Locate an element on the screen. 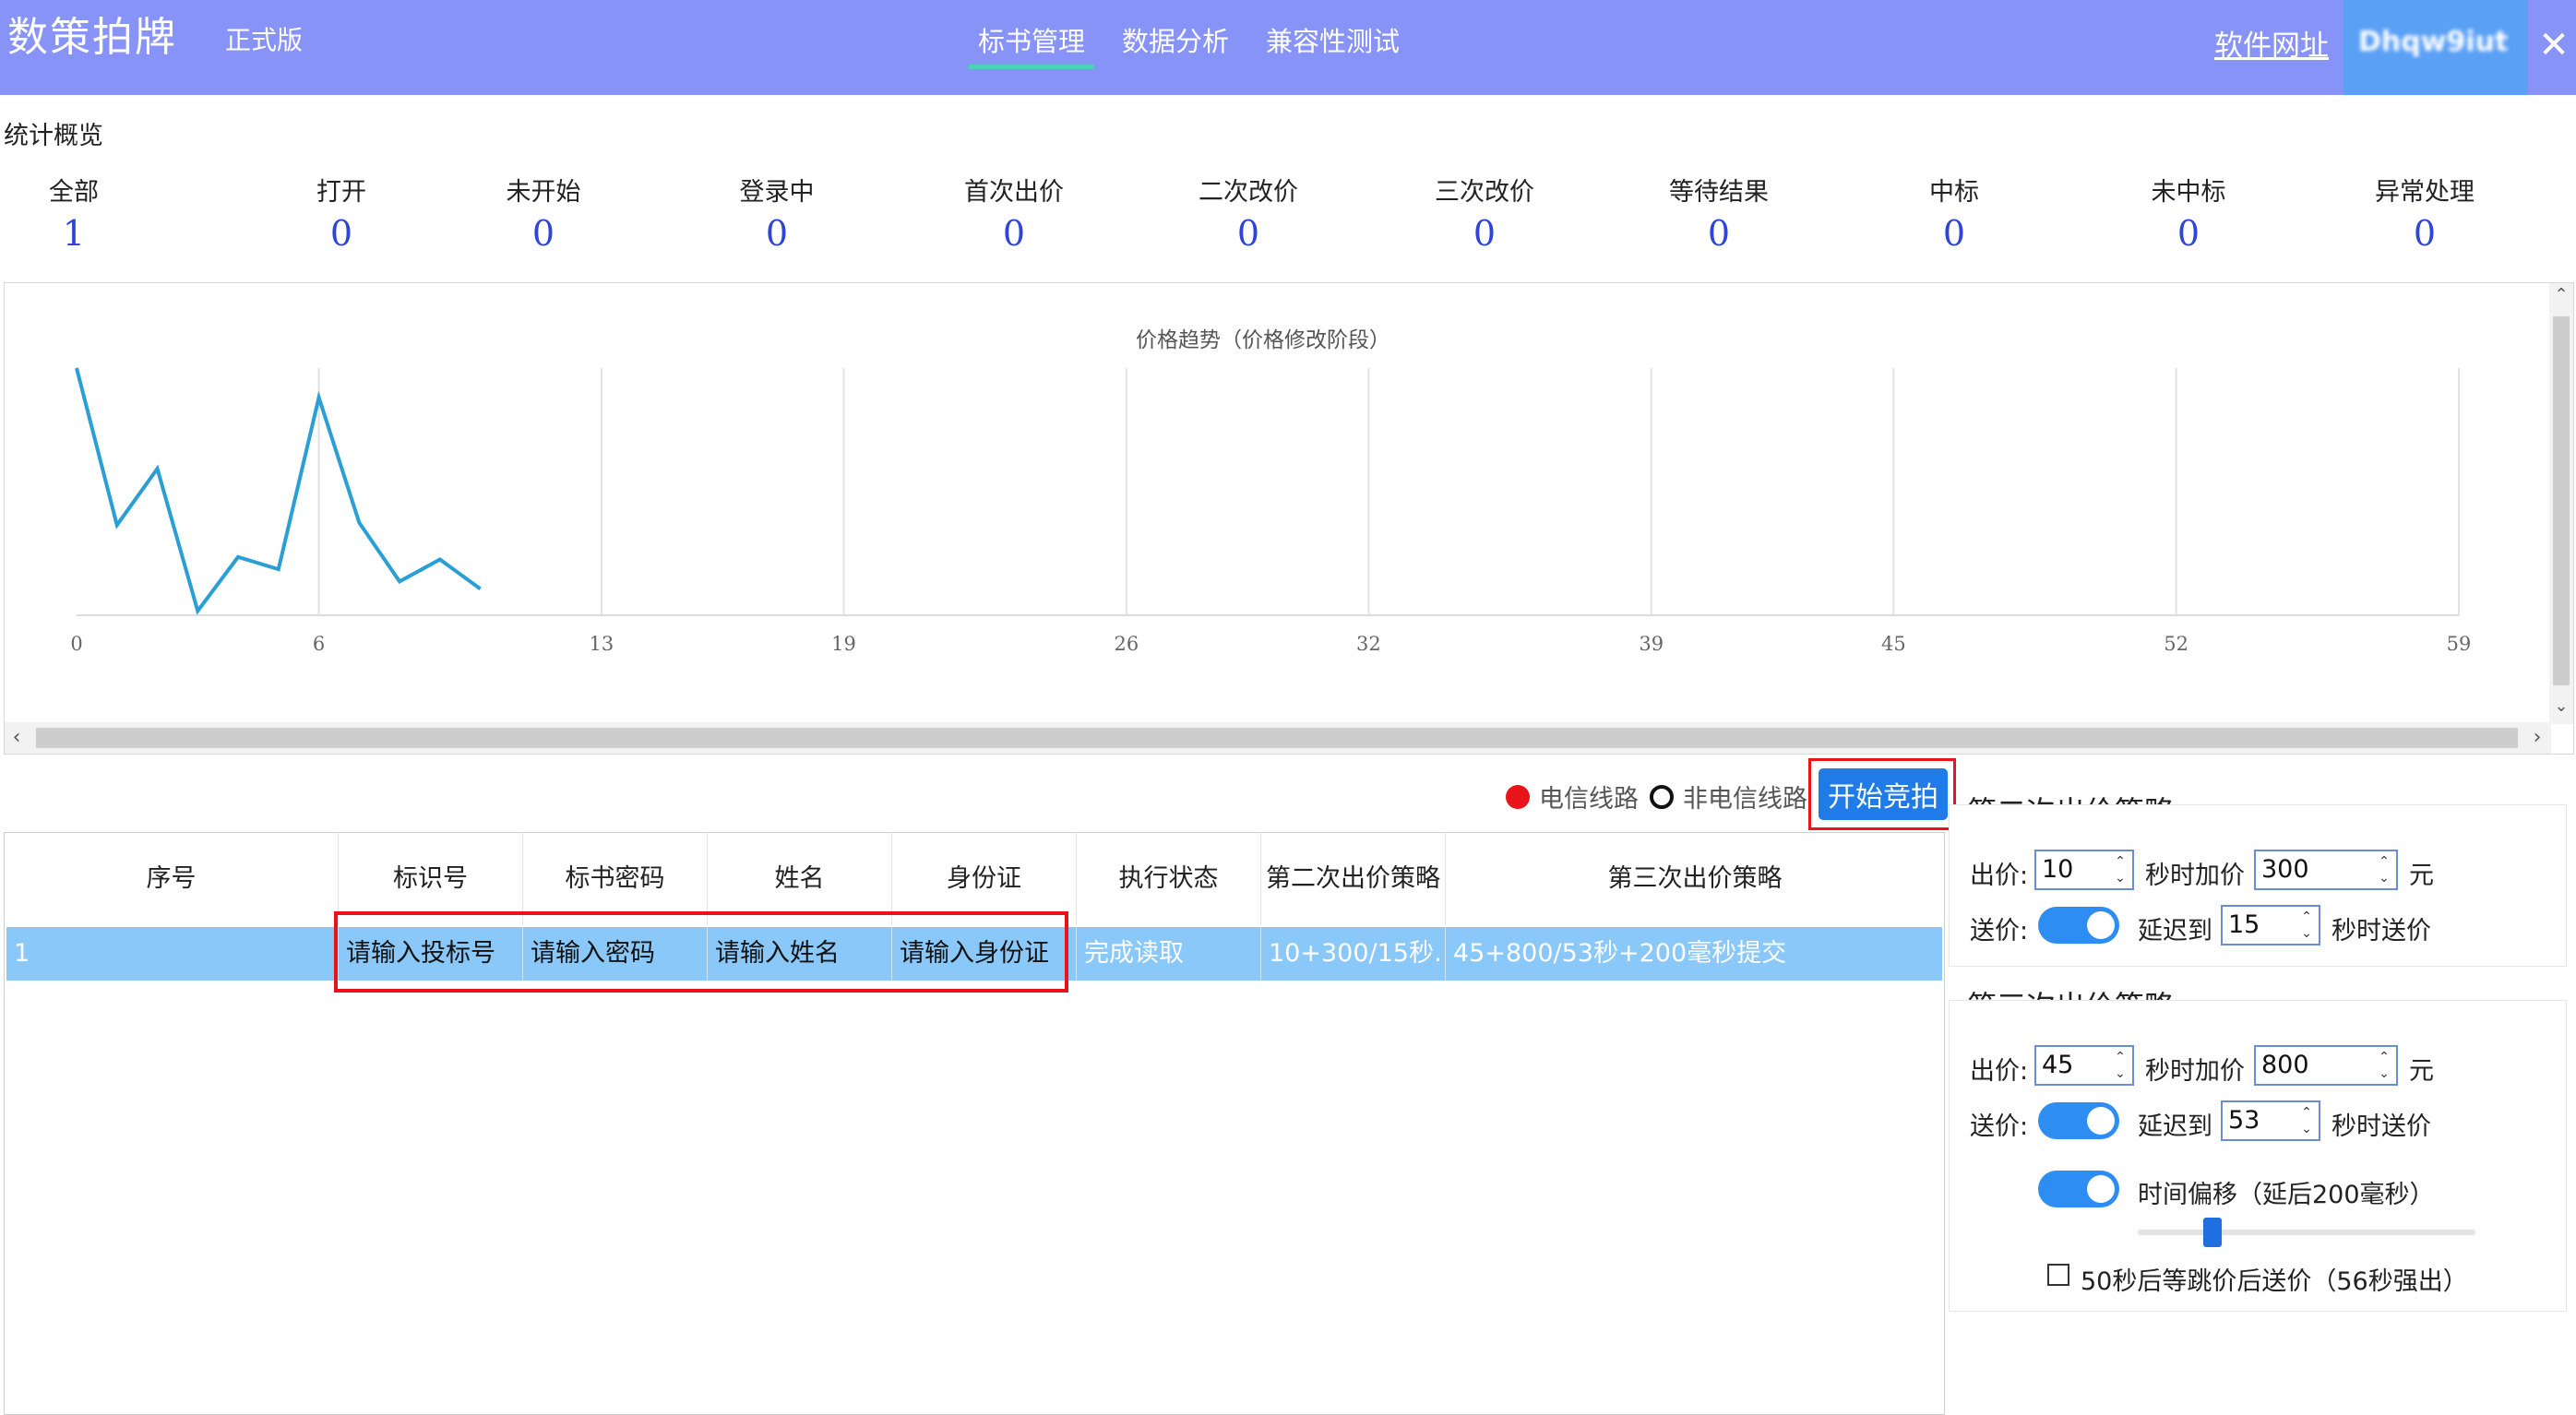 The height and width of the screenshot is (1415, 2576). scroll-up-icon: ⌃ is located at coordinates (2561, 294).